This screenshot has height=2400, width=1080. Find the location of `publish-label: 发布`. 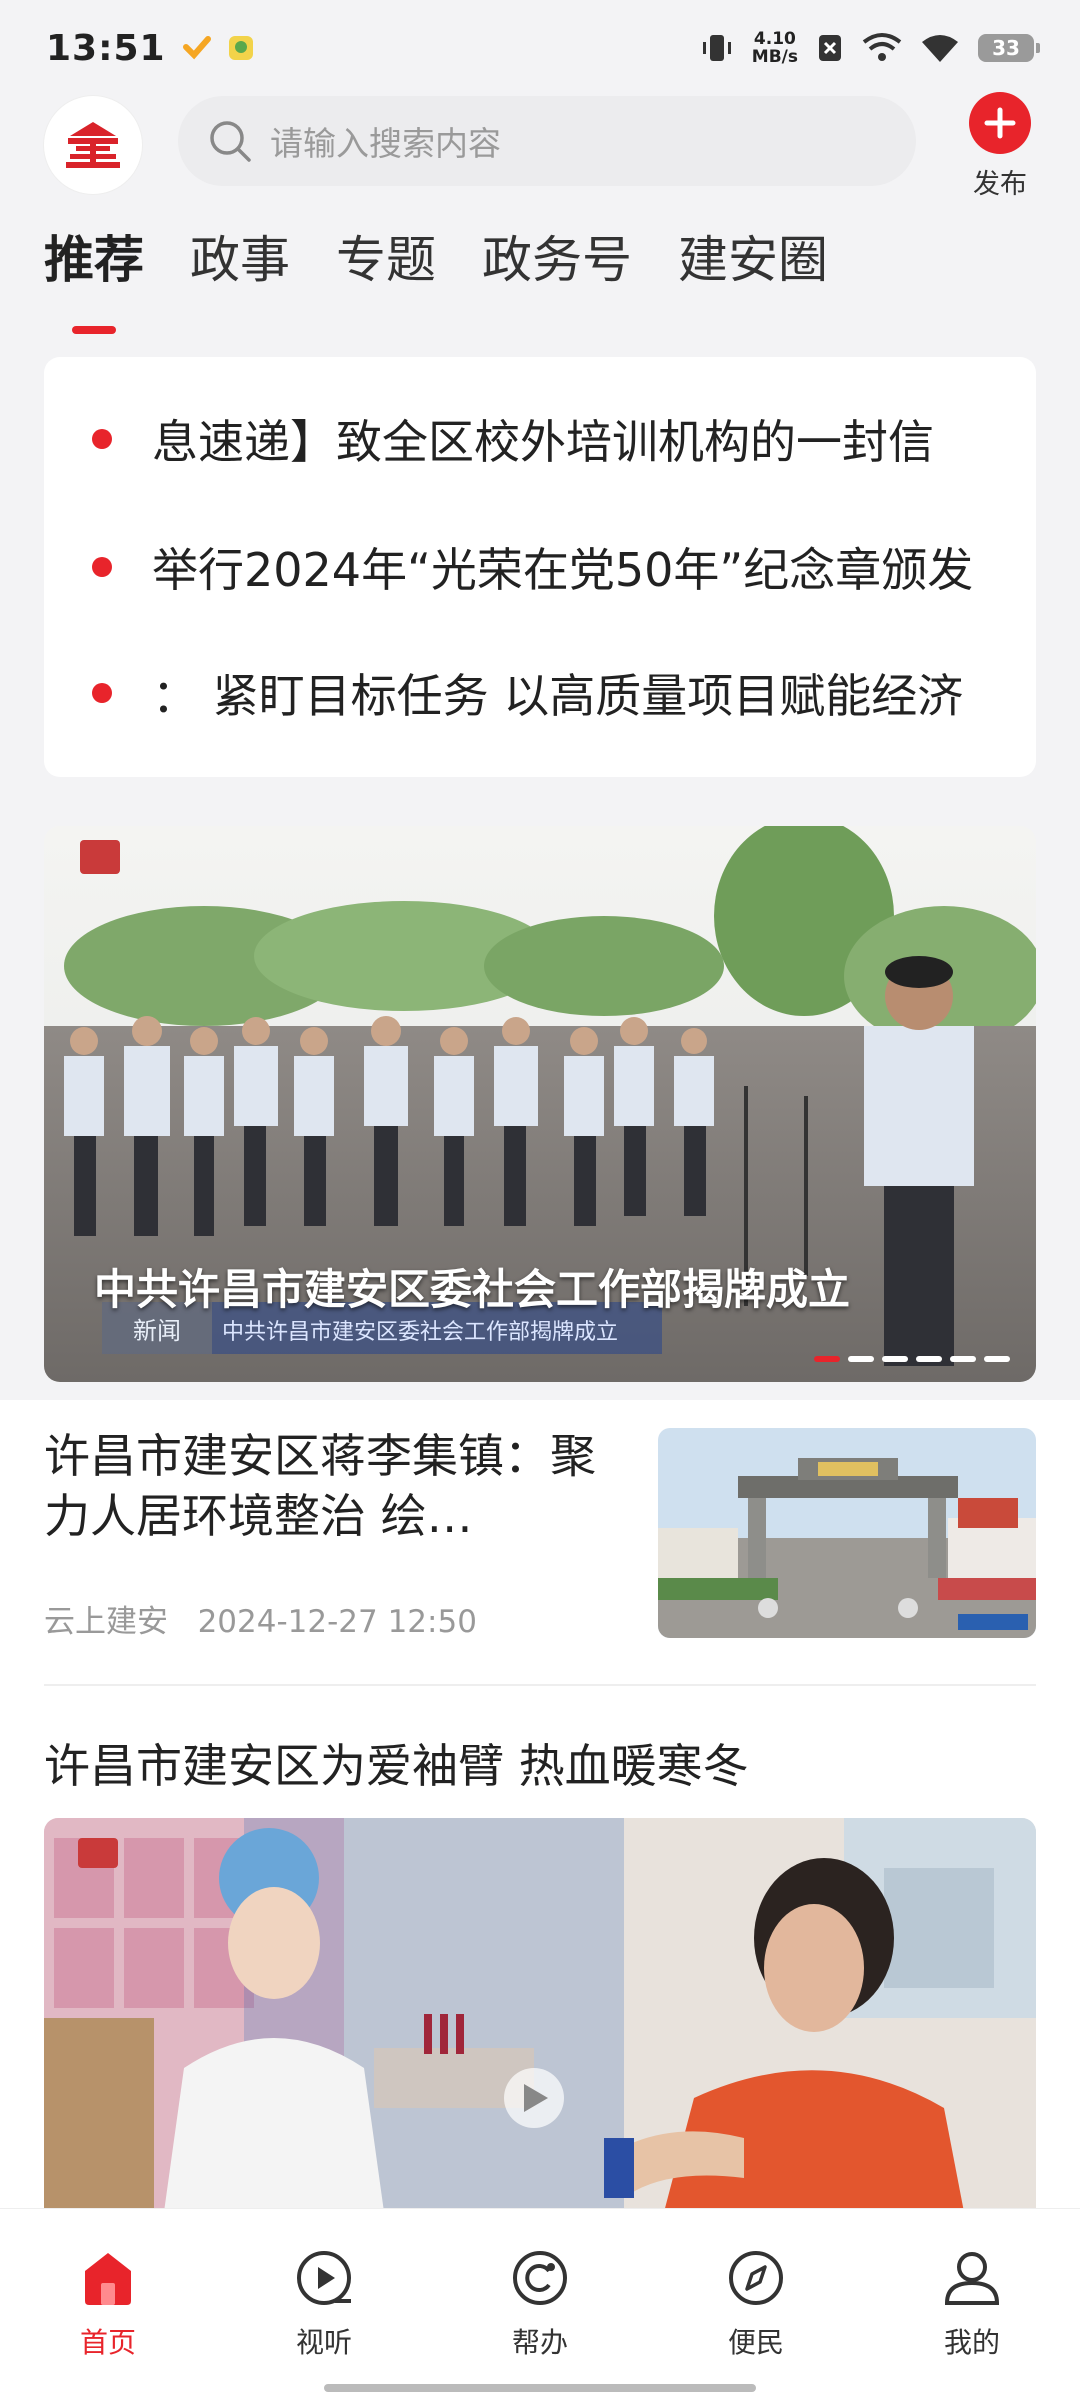

publish-label: 发布 is located at coordinates (1000, 184).